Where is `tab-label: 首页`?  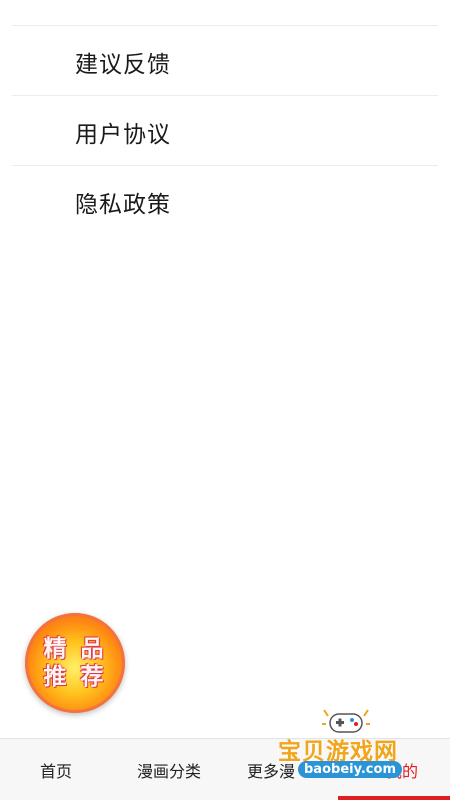 tab-label: 首页 is located at coordinates (55, 771).